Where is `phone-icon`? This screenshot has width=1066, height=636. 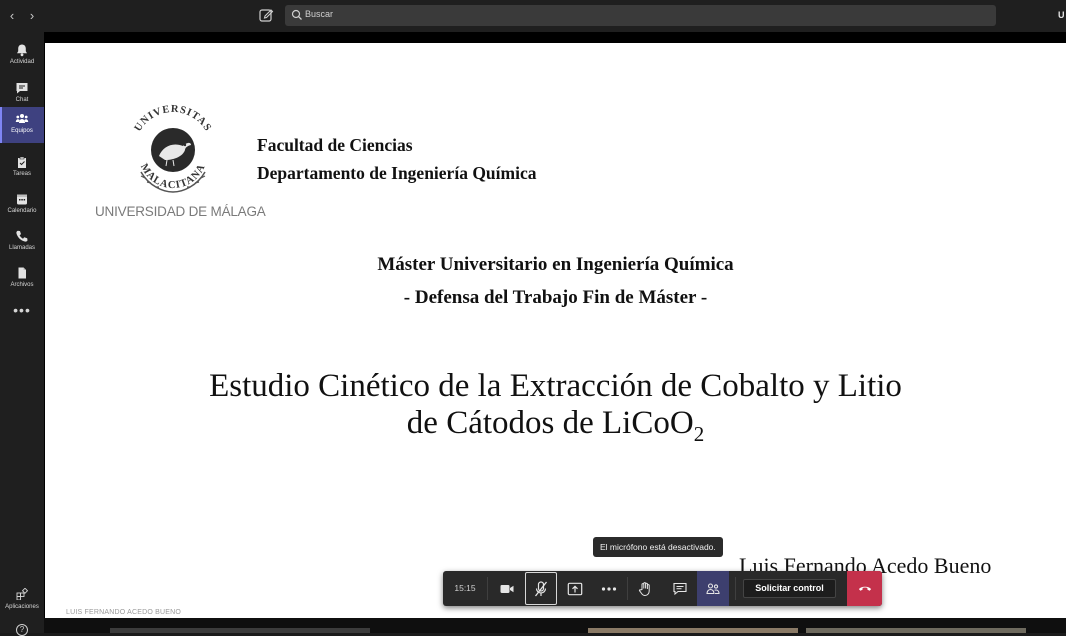 phone-icon is located at coordinates (22, 236).